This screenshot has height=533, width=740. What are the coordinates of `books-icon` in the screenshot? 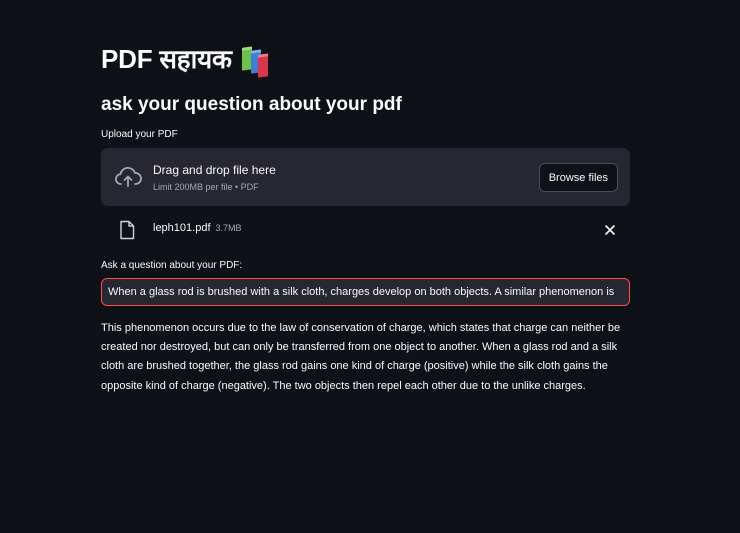 It's located at (255, 61).